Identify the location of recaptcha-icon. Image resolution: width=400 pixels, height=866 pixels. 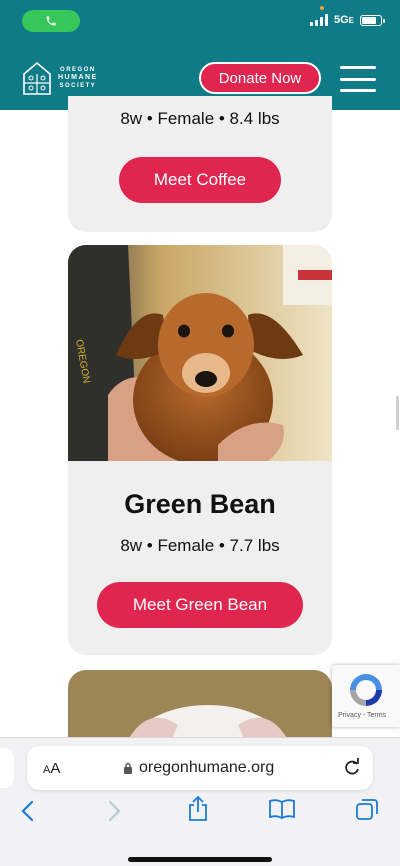
(366, 690).